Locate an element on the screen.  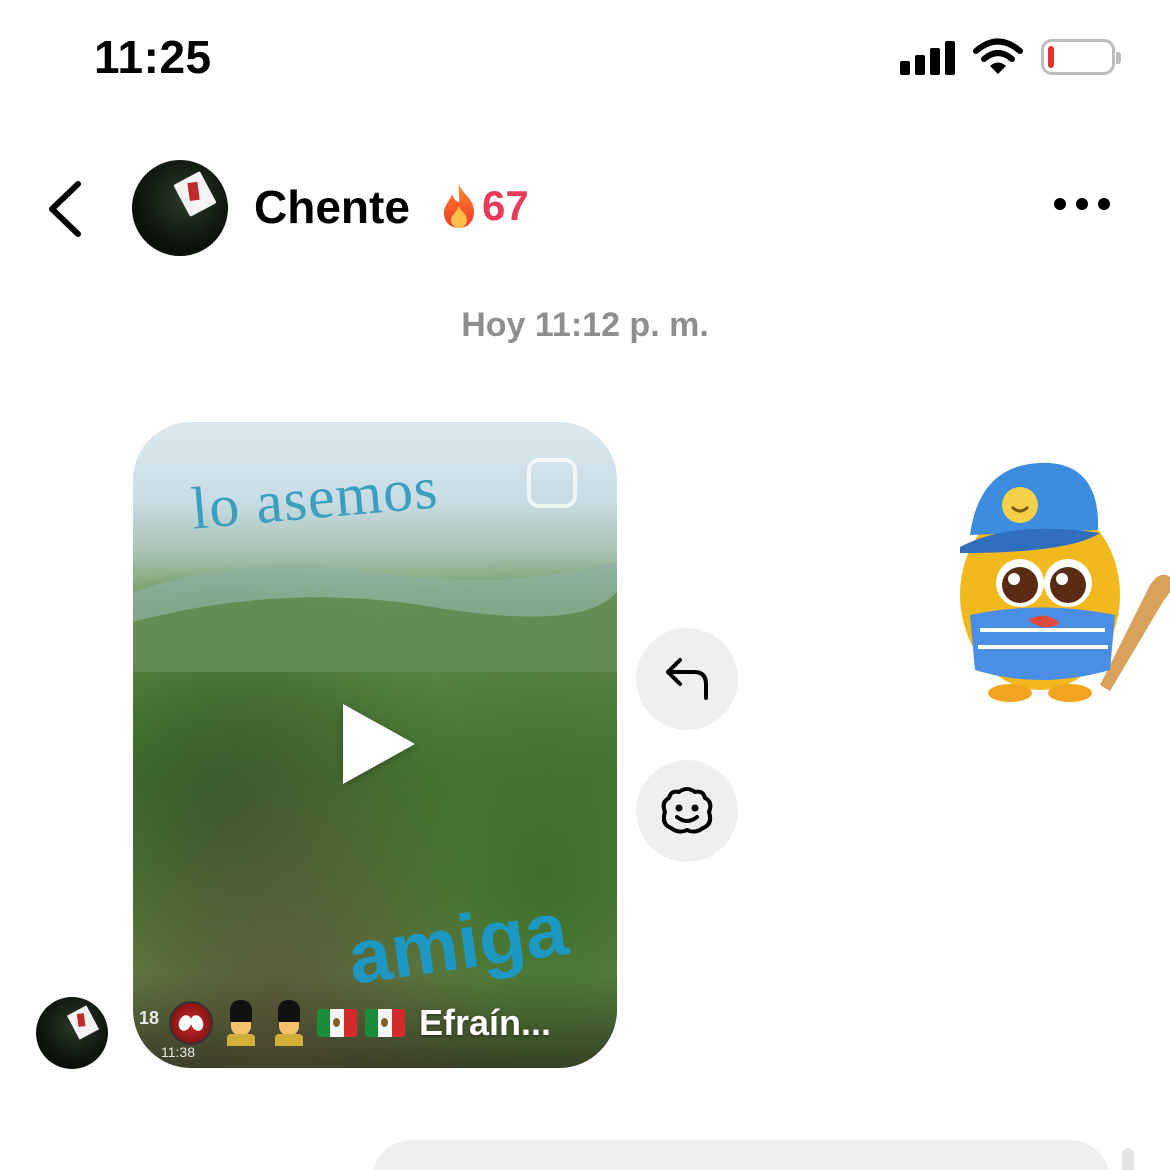
reply-button is located at coordinates (687, 679).